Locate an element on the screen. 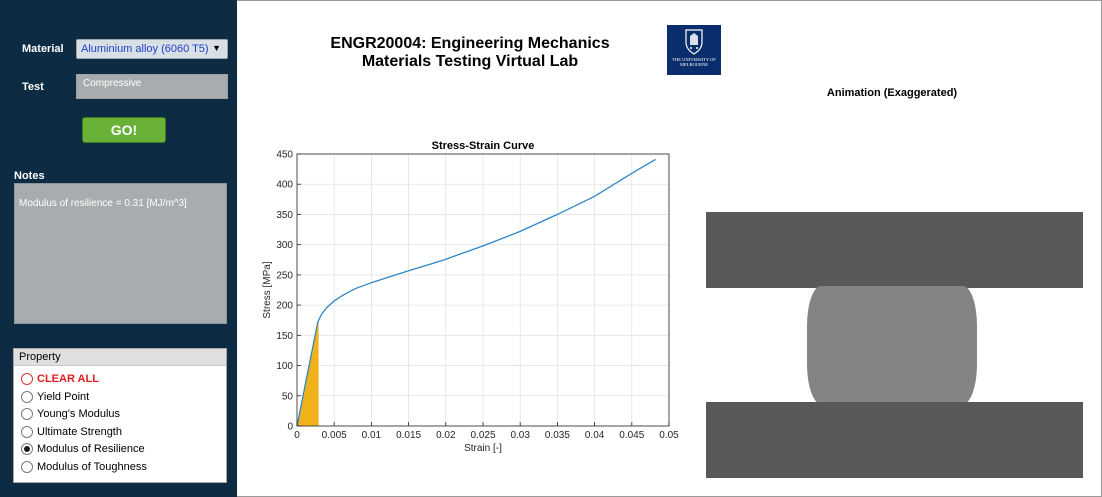  y-tick-label: 50 is located at coordinates (288, 396).